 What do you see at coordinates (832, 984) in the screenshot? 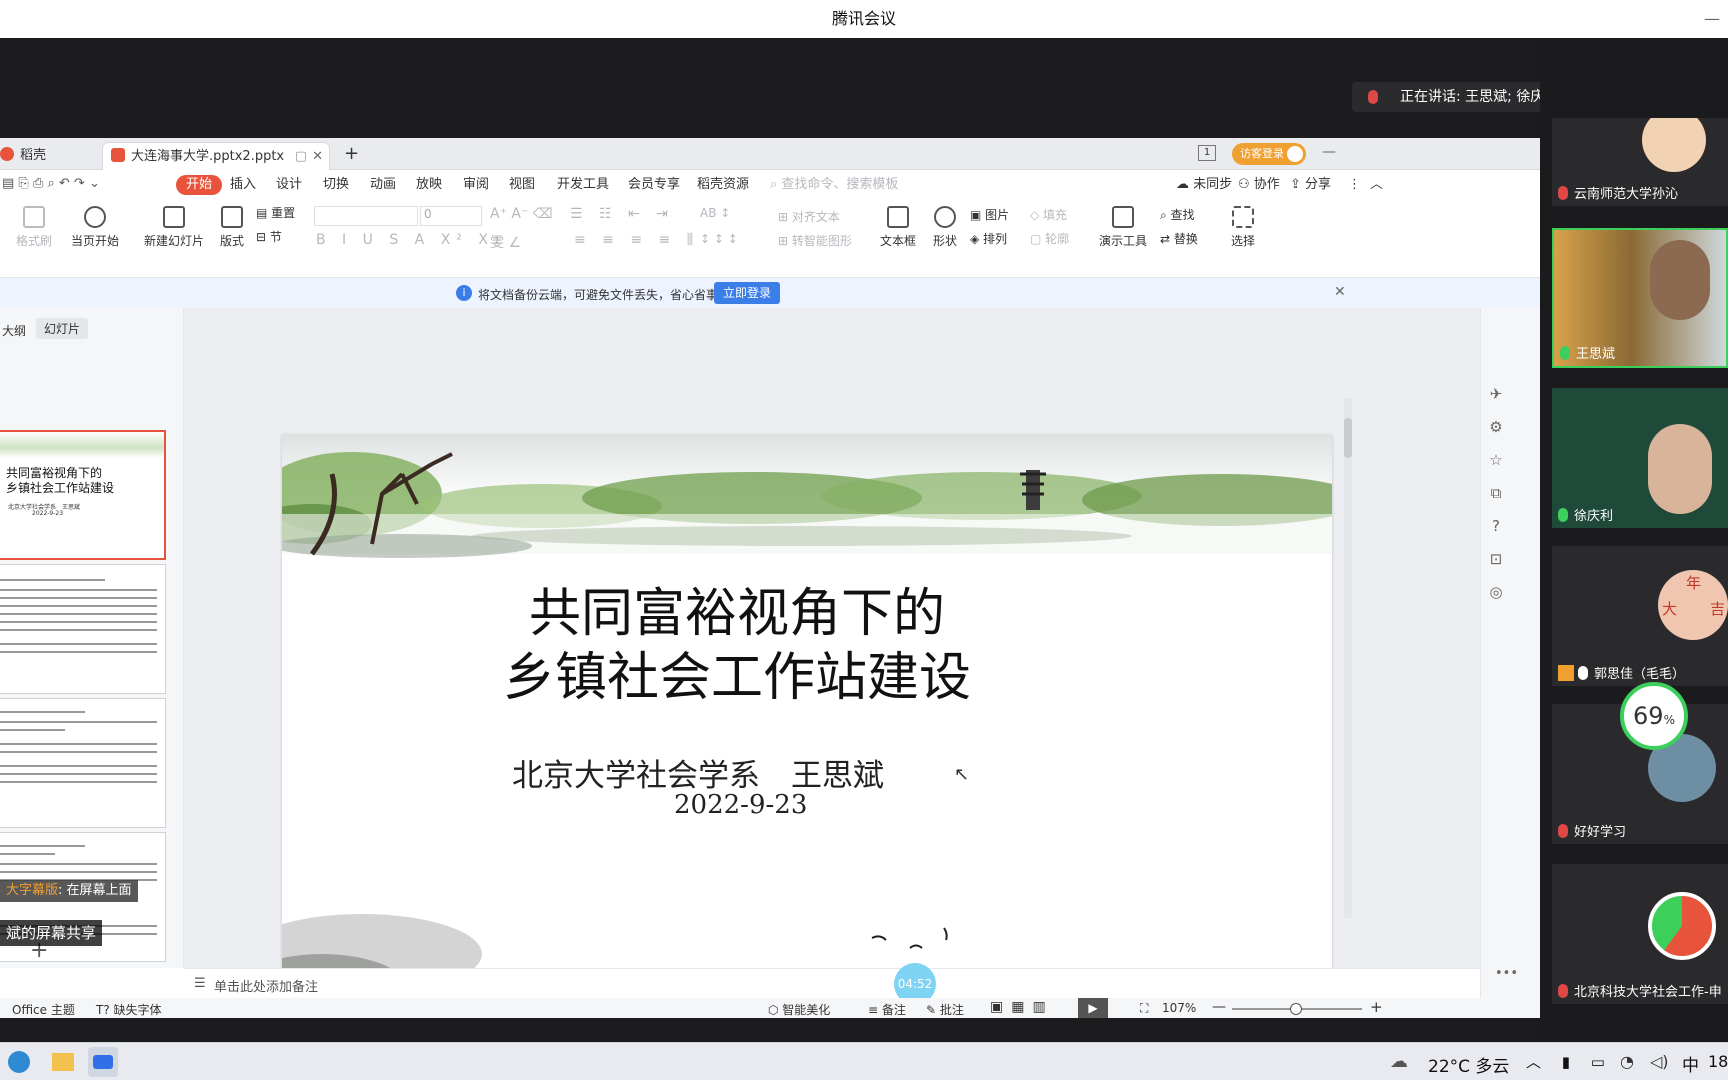
I see `notes-area: ☰ 单击此处添加备注 04:52` at bounding box center [832, 984].